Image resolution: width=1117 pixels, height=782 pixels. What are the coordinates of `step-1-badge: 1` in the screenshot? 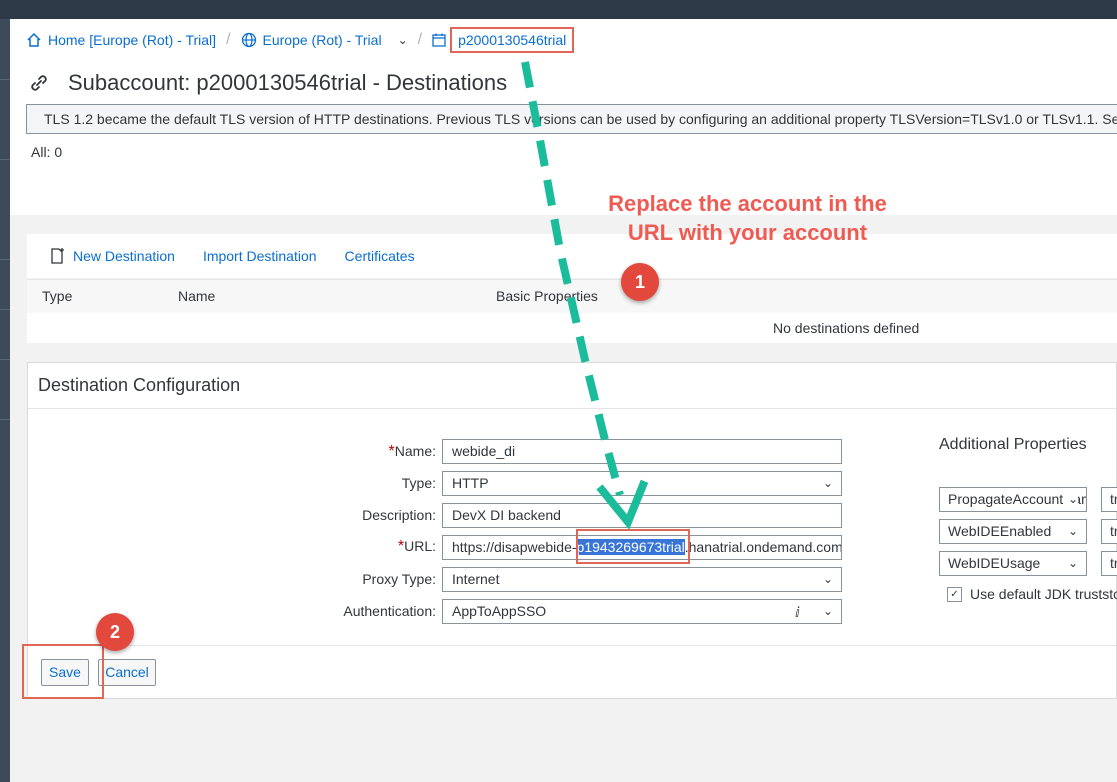 It's located at (640, 282).